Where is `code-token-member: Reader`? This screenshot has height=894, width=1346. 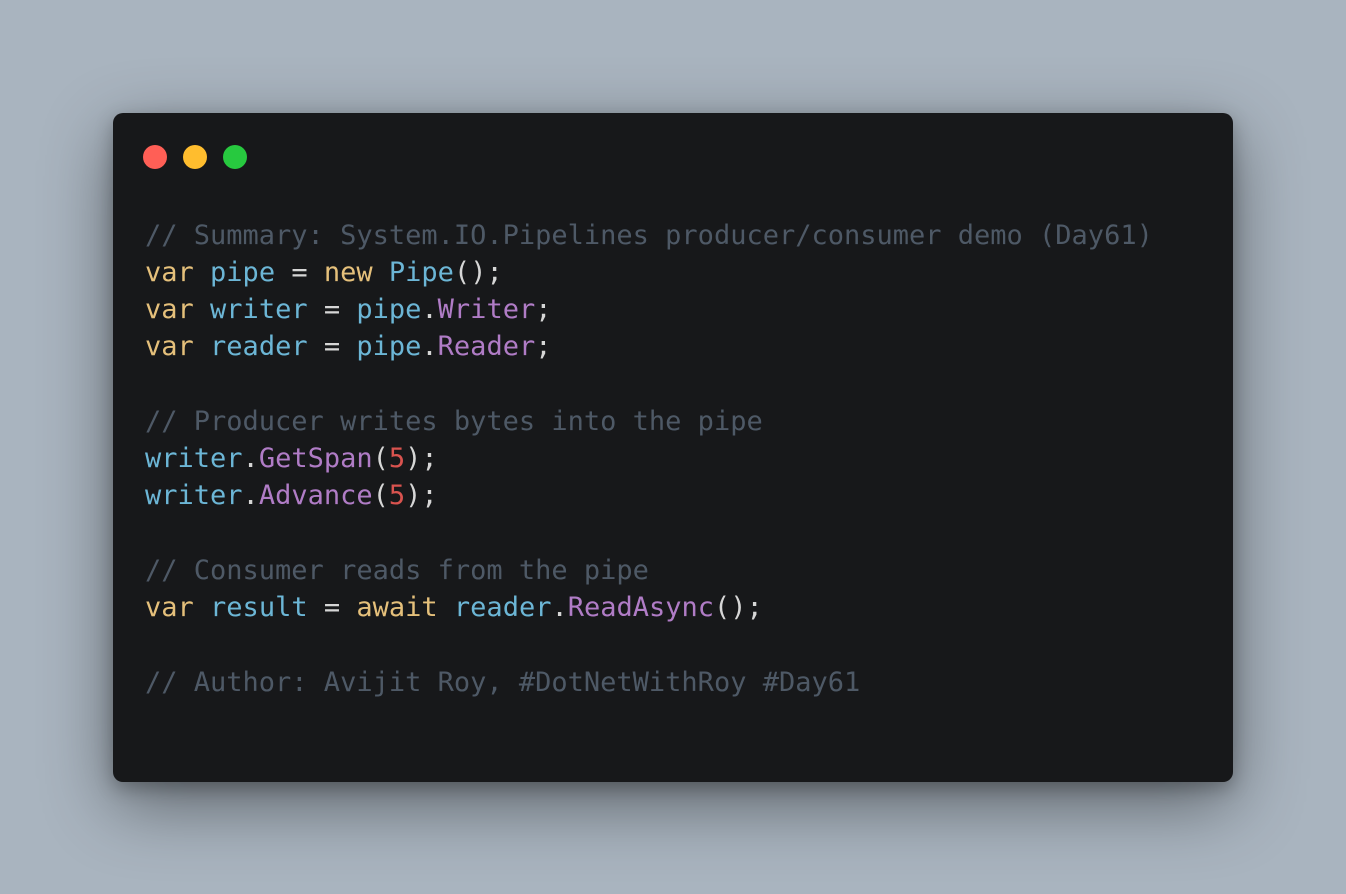 code-token-member: Reader is located at coordinates (486, 346).